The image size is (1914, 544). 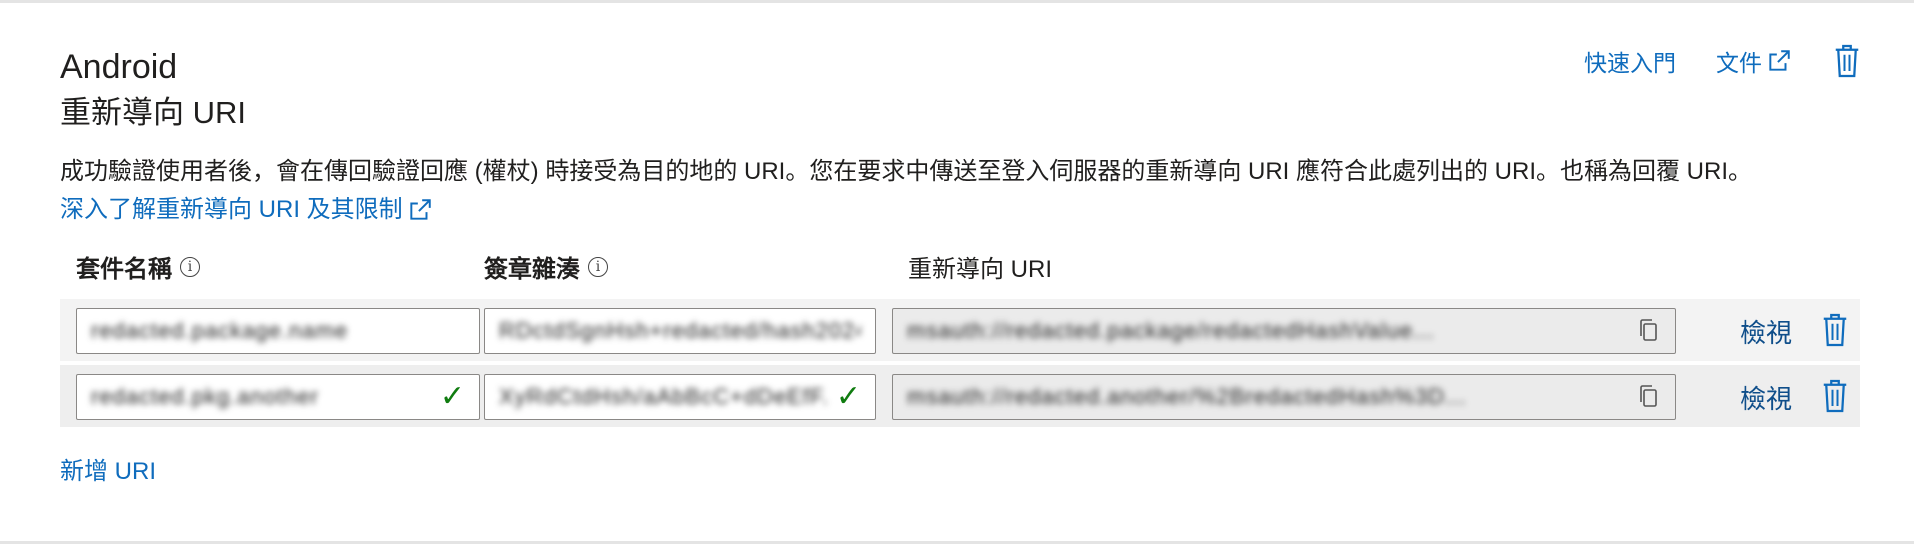 I want to click on platform-title: Android, so click(x=119, y=67).